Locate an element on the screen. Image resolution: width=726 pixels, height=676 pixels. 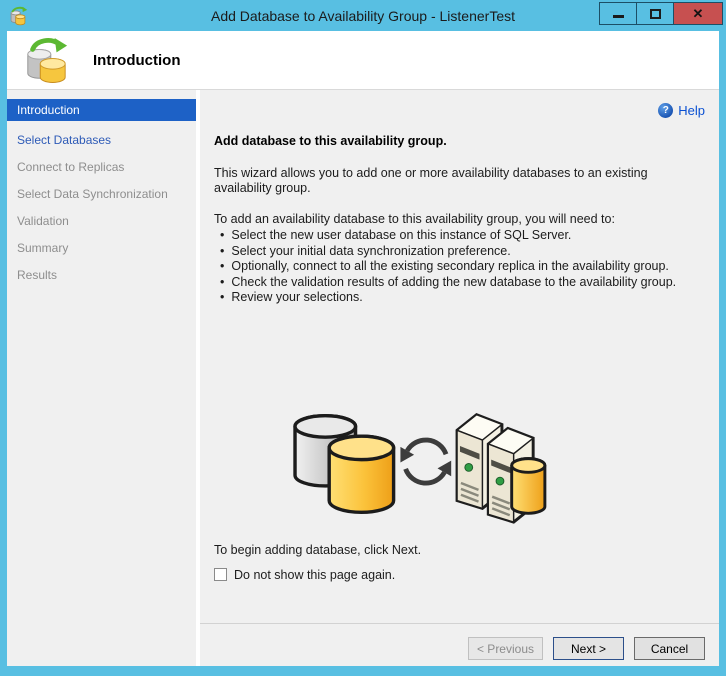
minimize-button is located at coordinates (618, 13).